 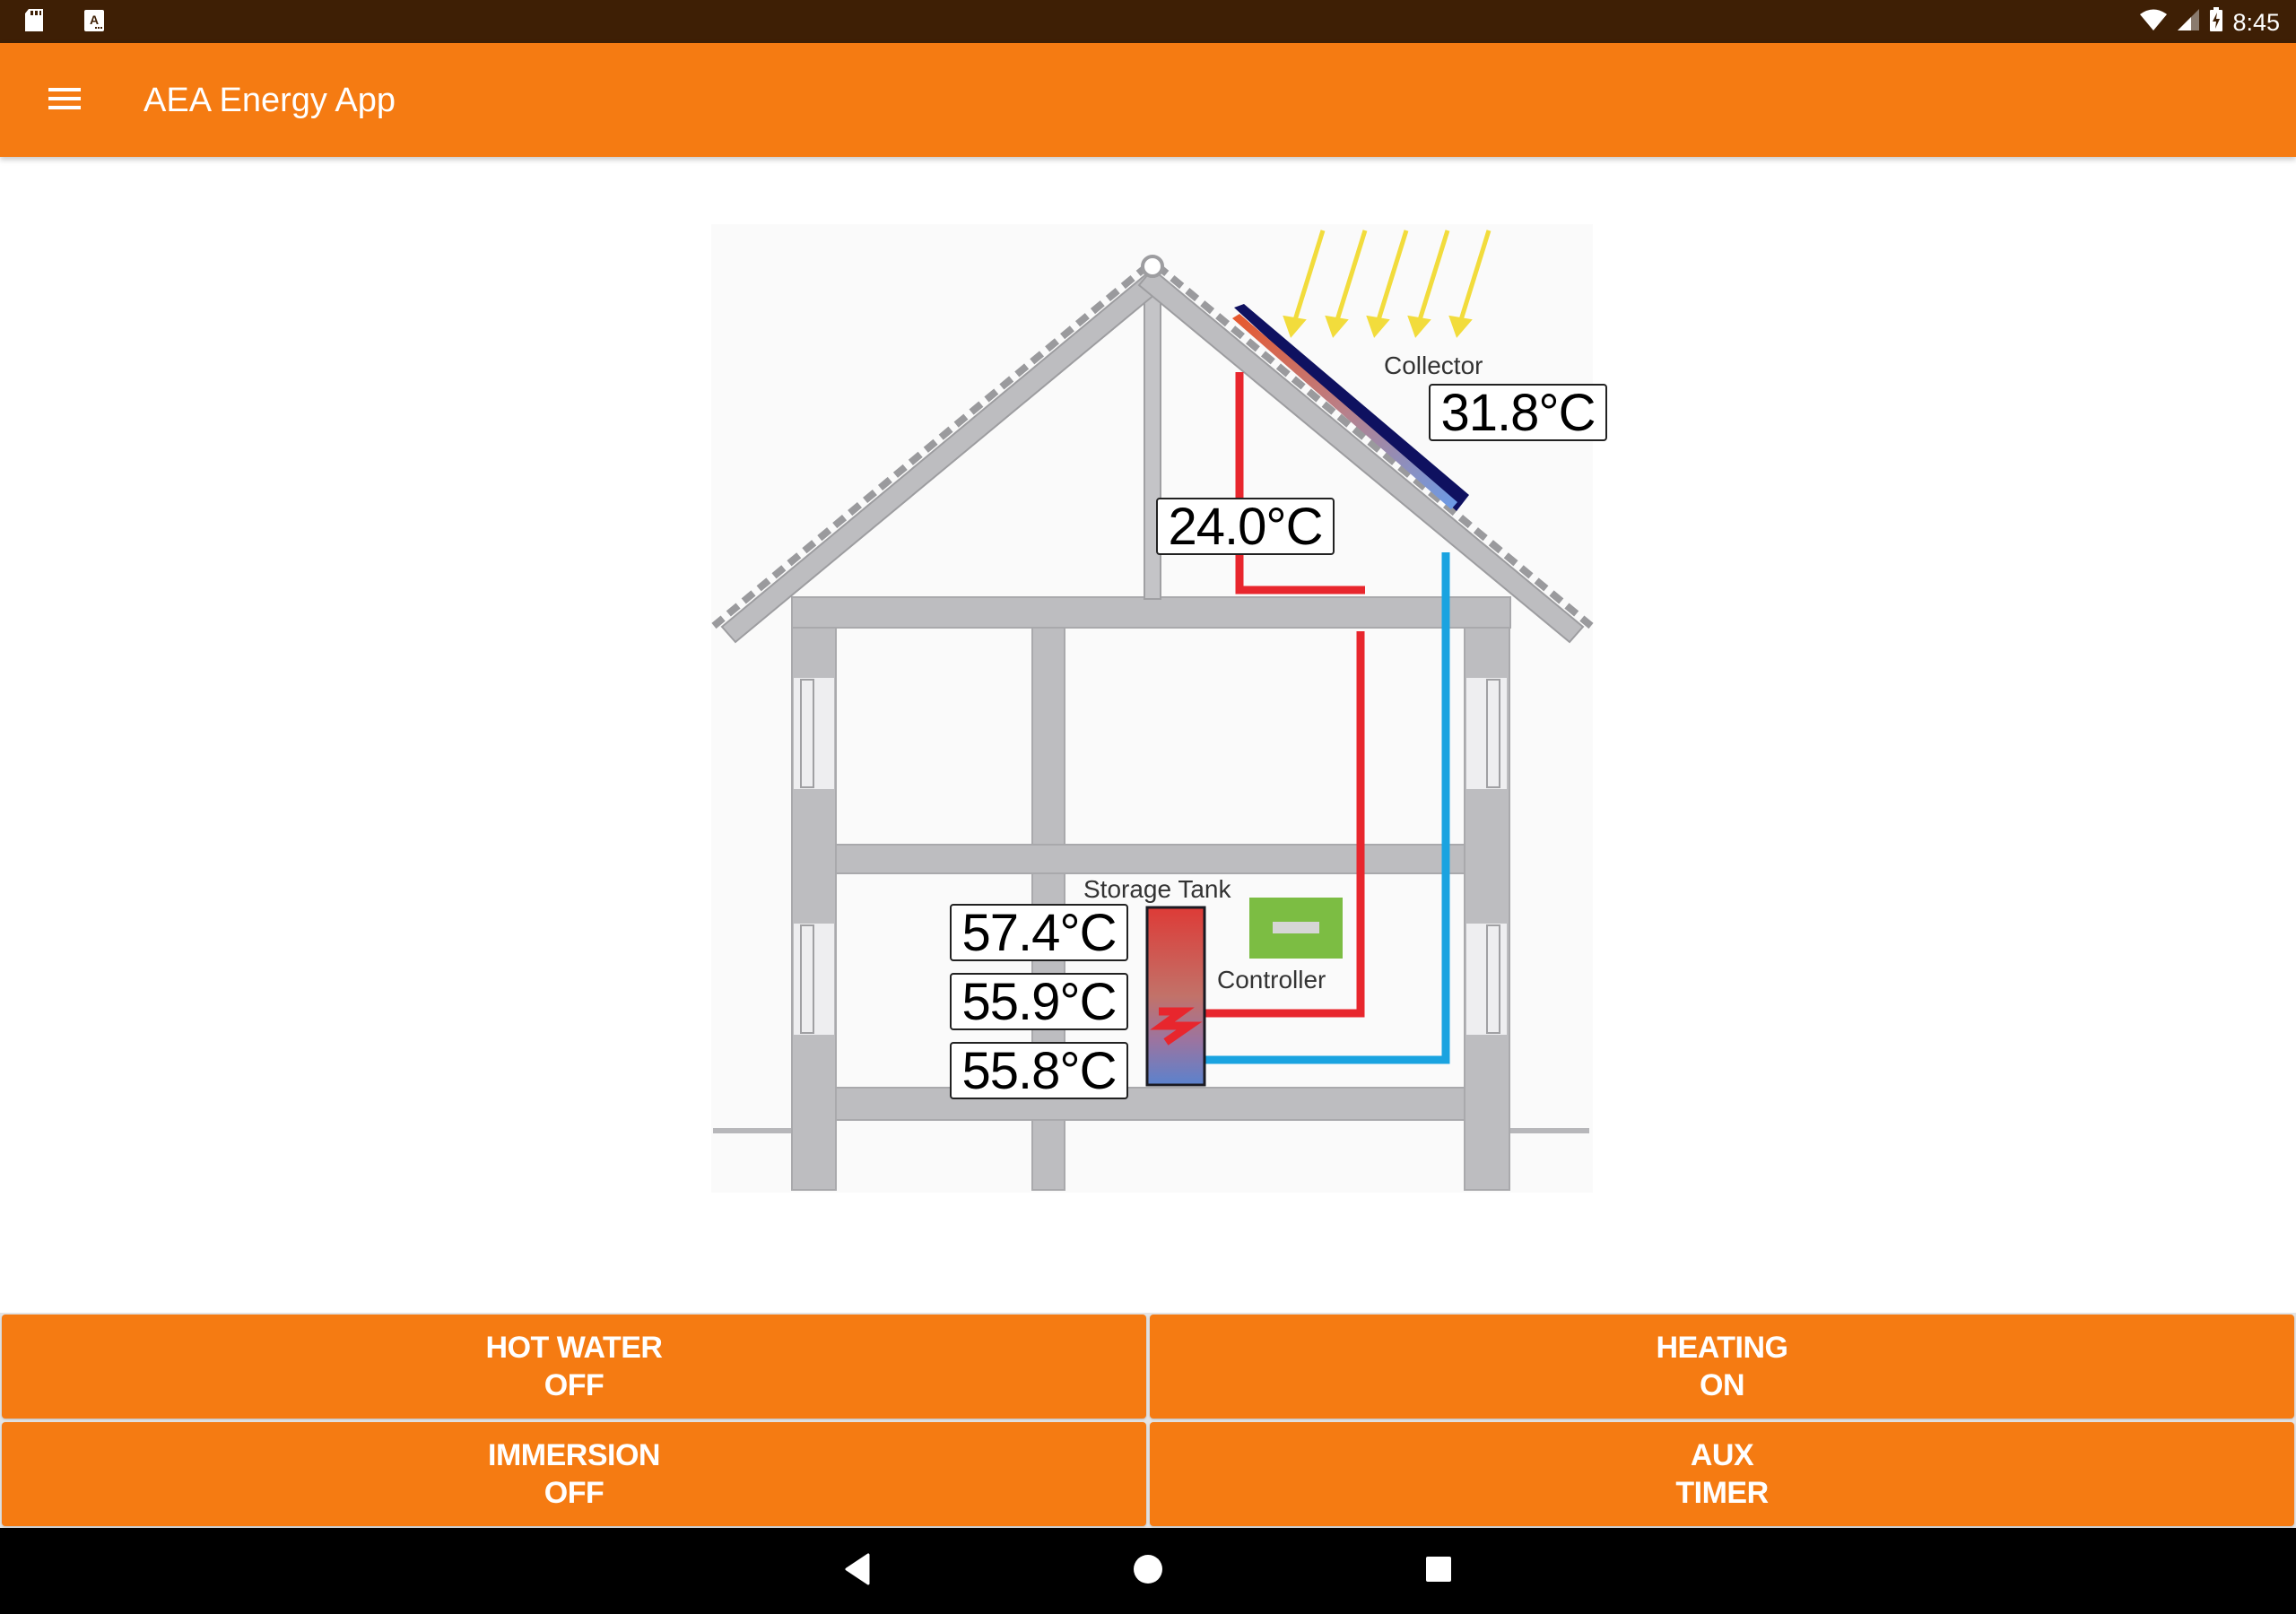 I want to click on cell-signal-icon, so click(x=2188, y=22).